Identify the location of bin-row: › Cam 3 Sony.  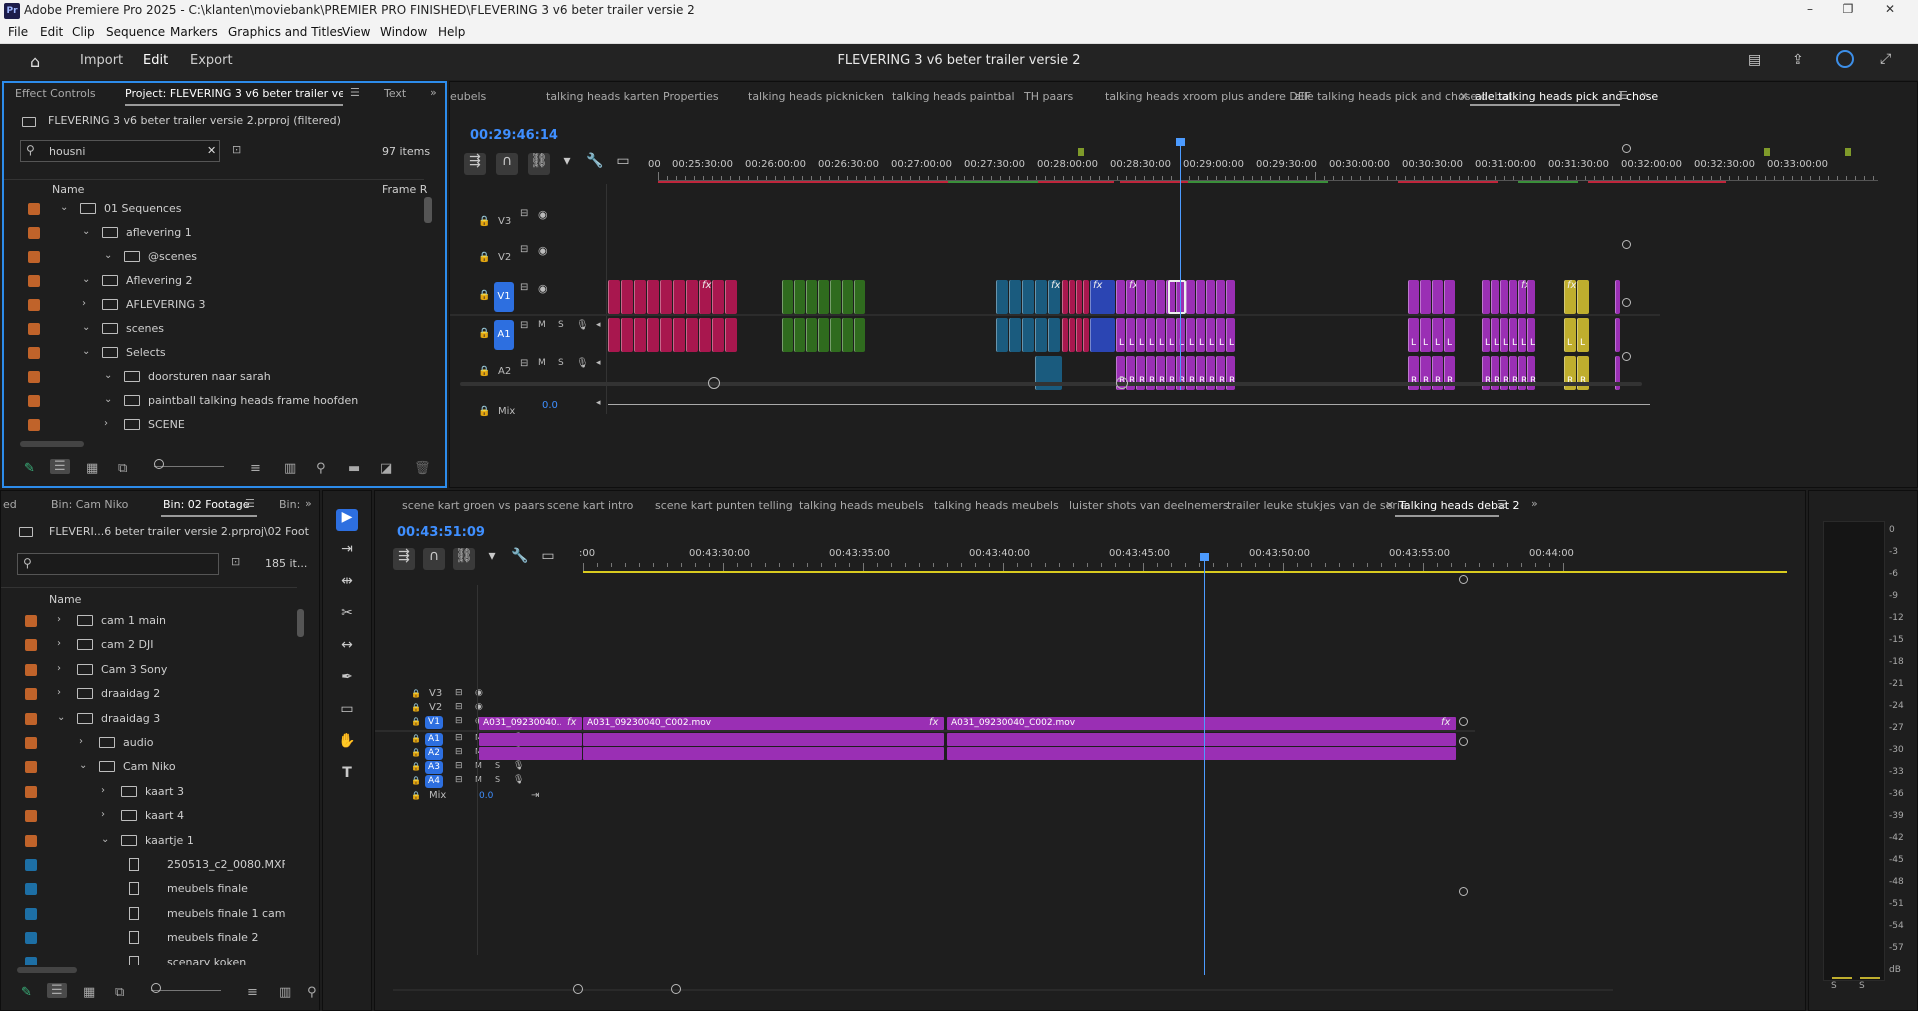
(149, 670).